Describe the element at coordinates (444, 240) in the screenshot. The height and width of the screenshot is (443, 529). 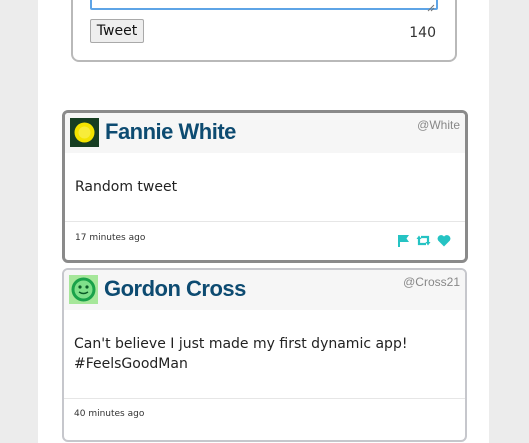
I see `heart-icon` at that location.